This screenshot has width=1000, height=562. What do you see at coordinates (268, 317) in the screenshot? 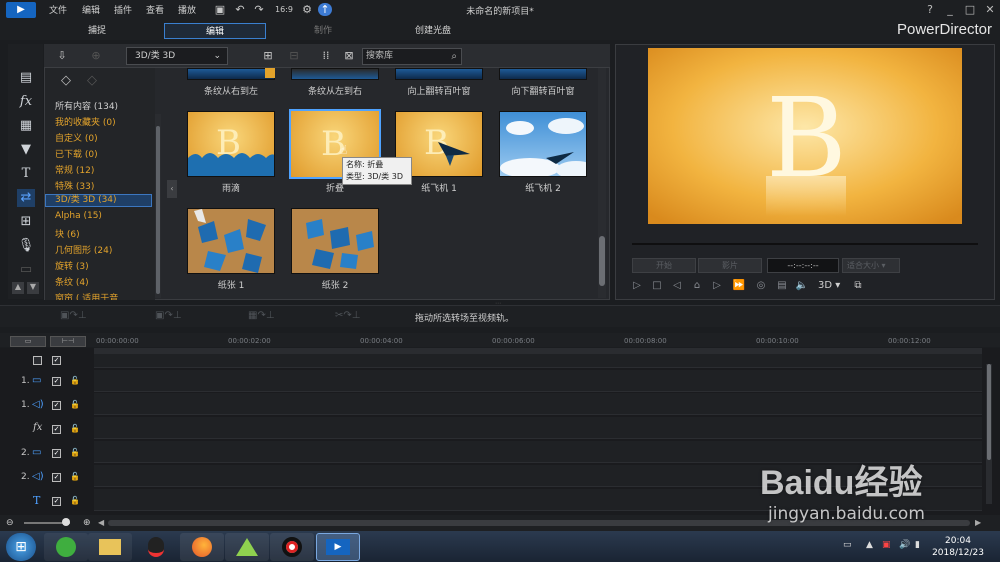
I see `transition-overlap-icon: ▦↷⊥` at bounding box center [268, 317].